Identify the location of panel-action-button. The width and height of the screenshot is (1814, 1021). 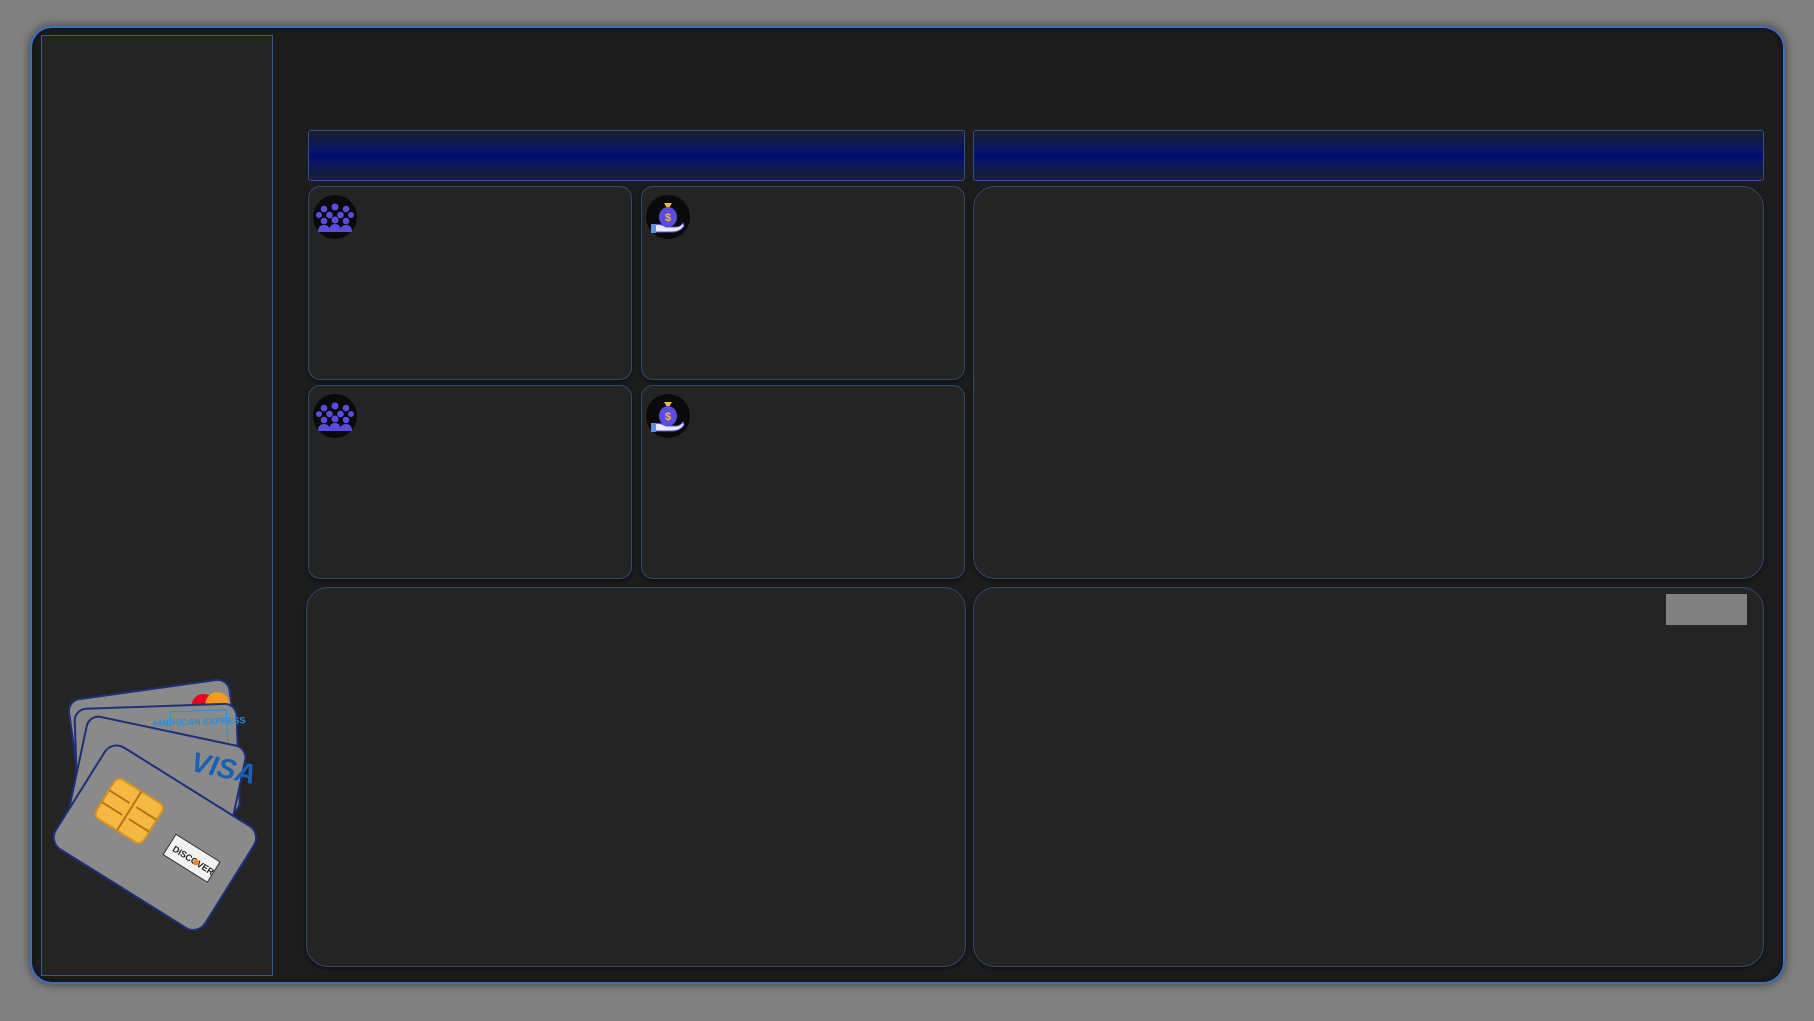
(1706, 609).